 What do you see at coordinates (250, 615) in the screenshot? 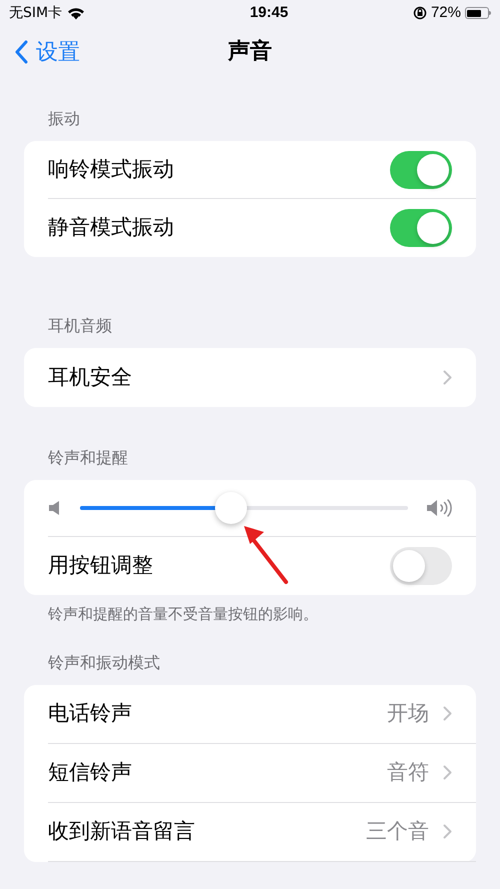
I see `section-footer: 铃声和提醒的音量不受音量按钮的影响。` at bounding box center [250, 615].